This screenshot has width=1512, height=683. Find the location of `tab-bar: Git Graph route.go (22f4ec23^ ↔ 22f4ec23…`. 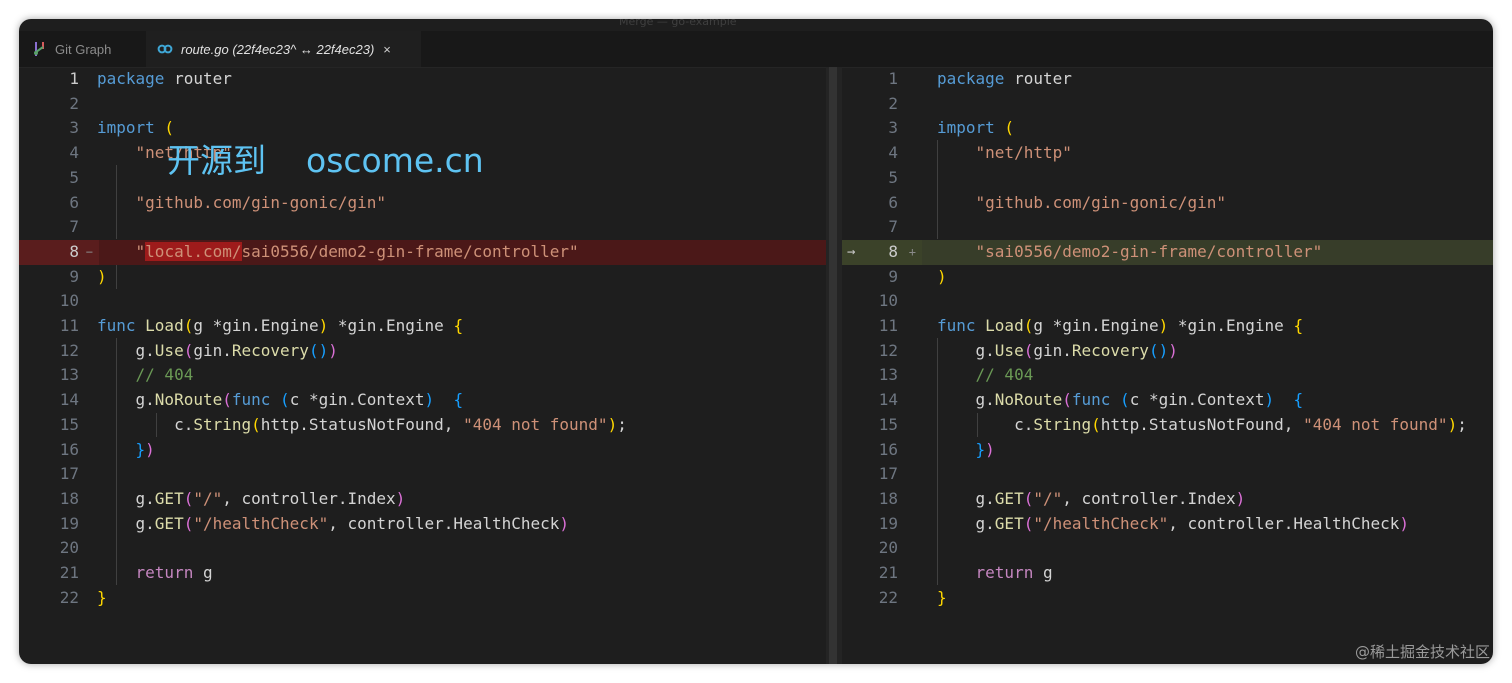

tab-bar: Git Graph route.go (22f4ec23^ ↔ 22f4ec23… is located at coordinates (756, 49).